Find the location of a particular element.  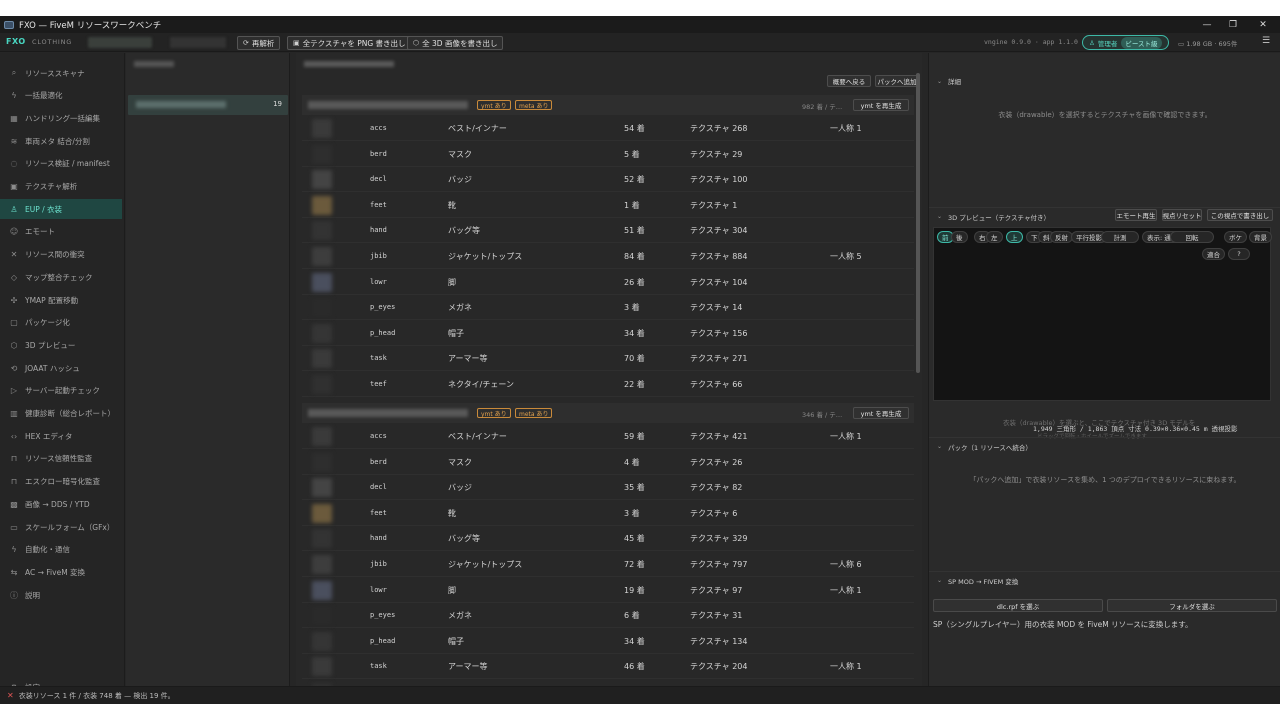

choose-folder-button: フォルダを選ぶ is located at coordinates (1192, 605).